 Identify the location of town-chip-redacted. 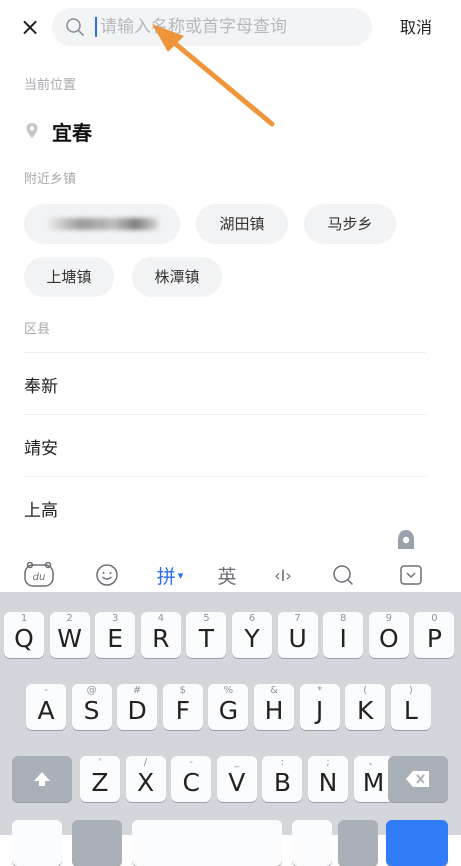
(102, 224).